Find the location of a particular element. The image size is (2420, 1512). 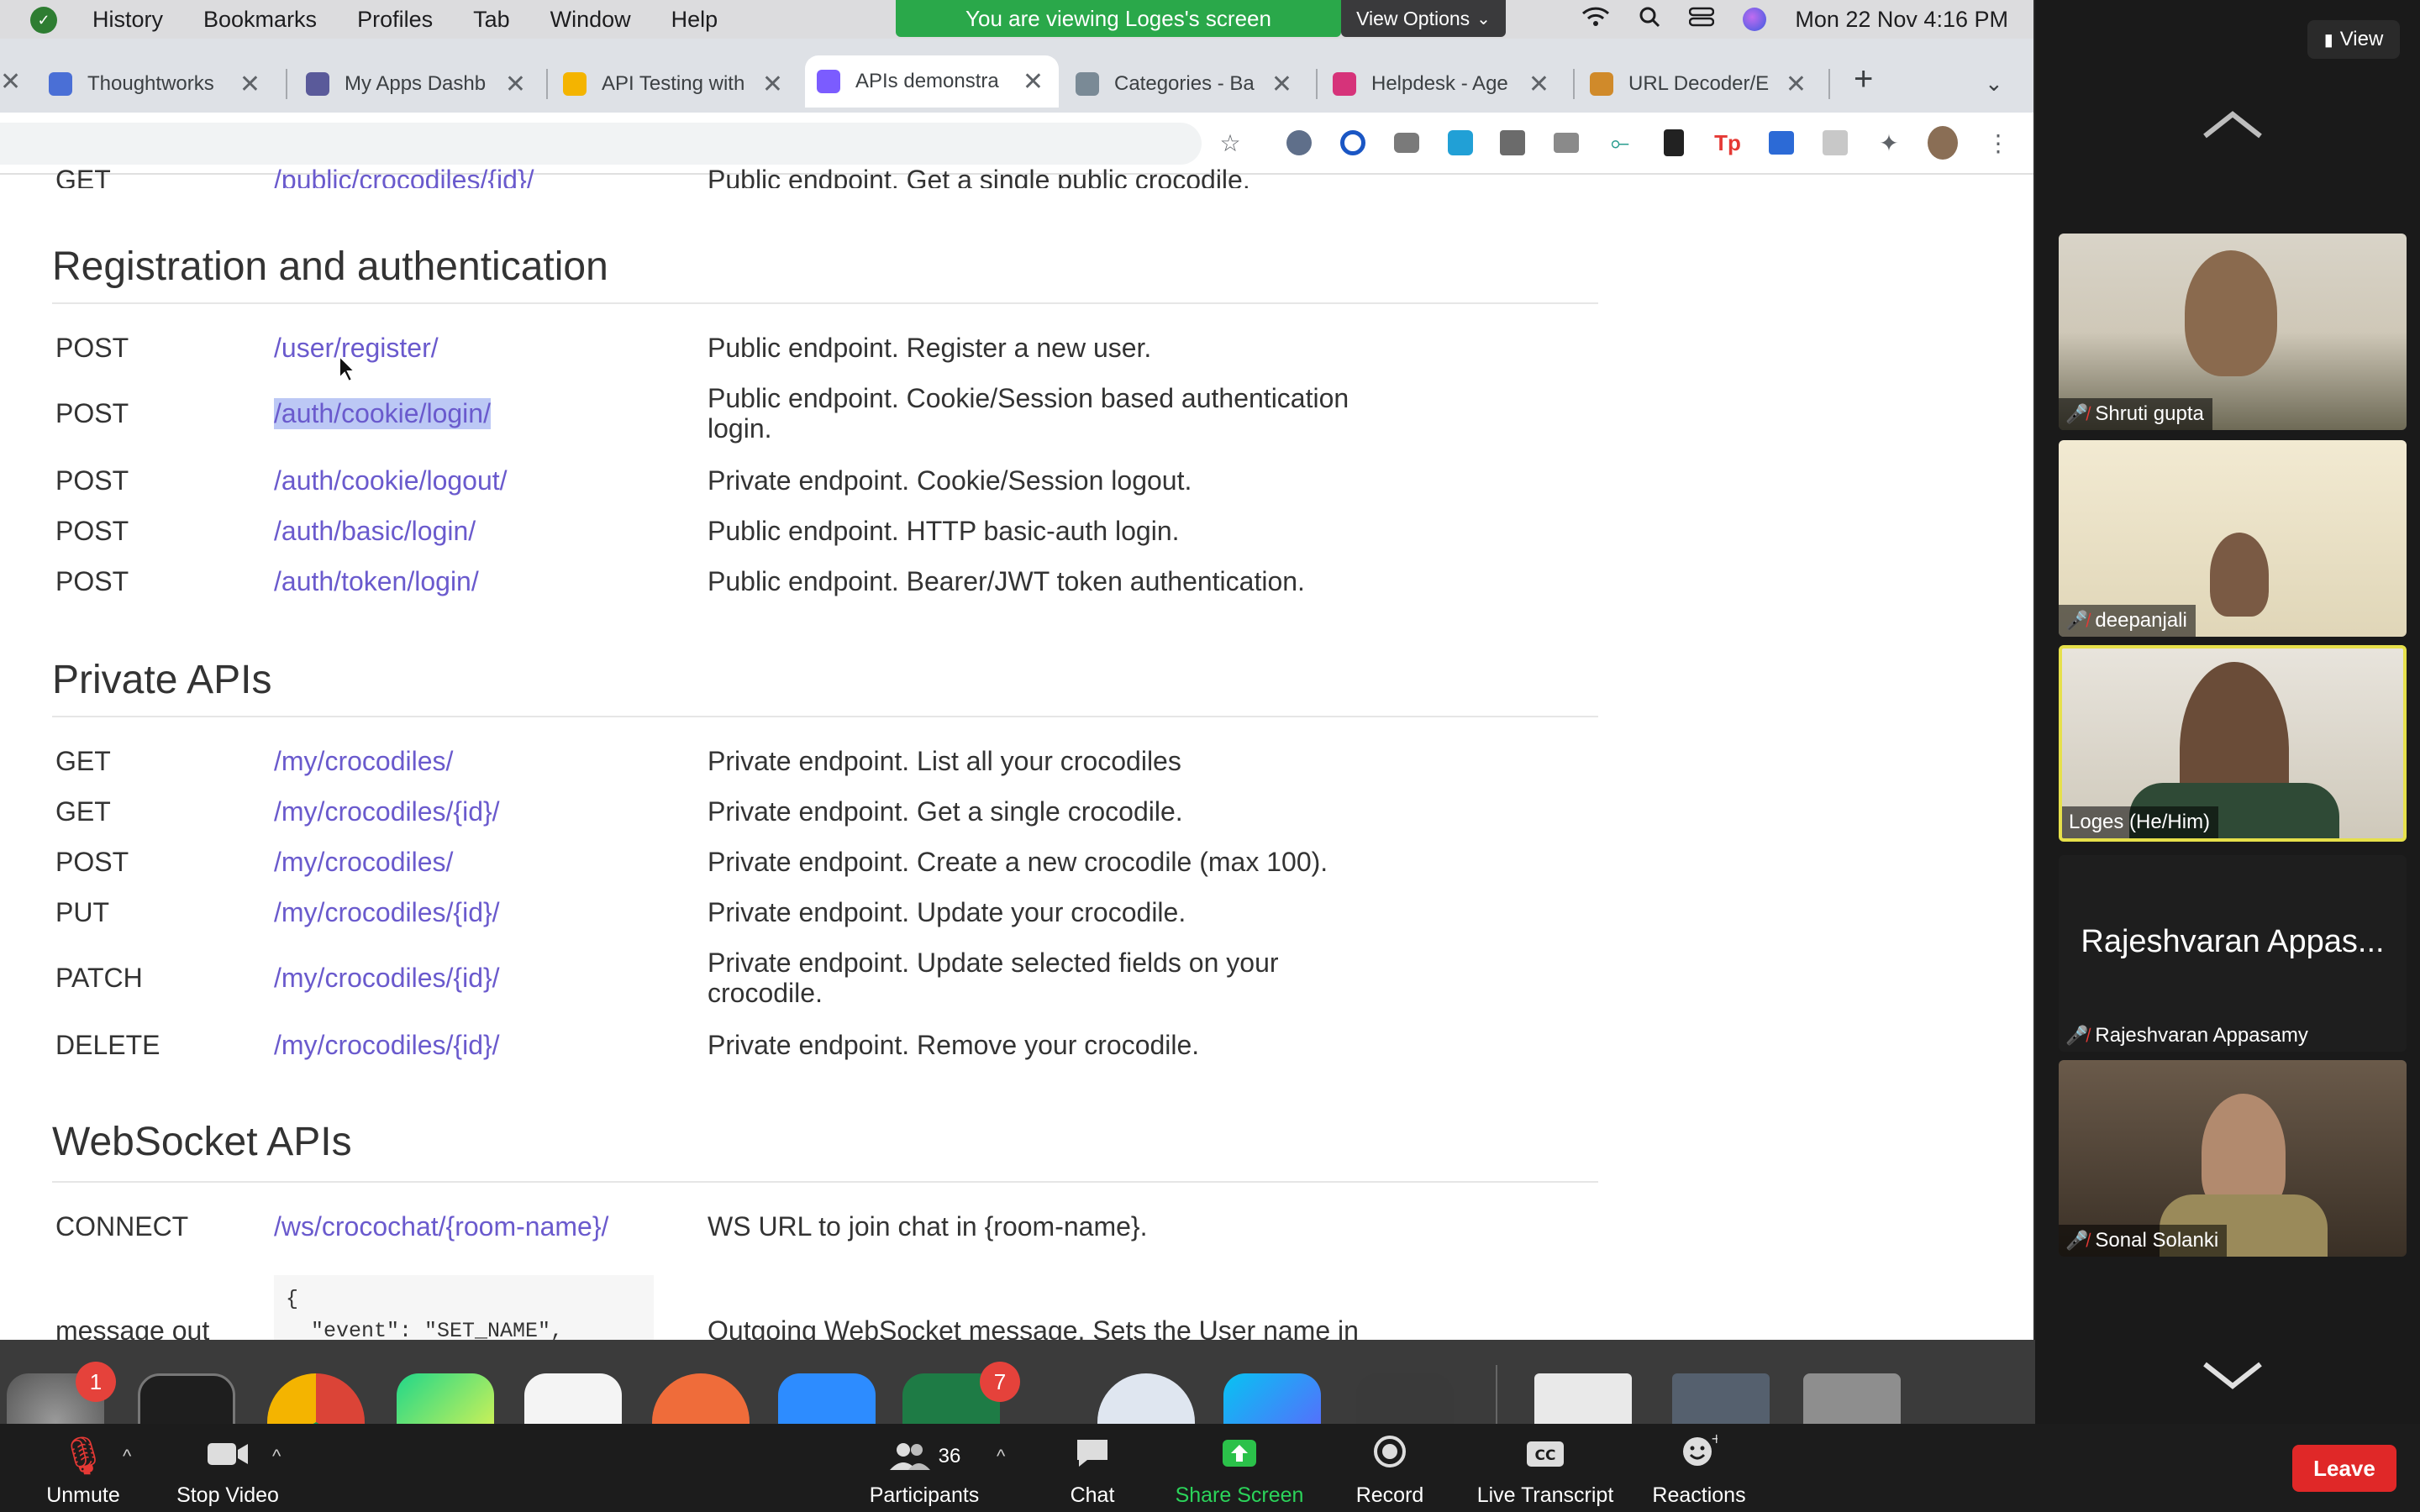

participants-options-chevron-icon: ^ is located at coordinates (1001, 1456).